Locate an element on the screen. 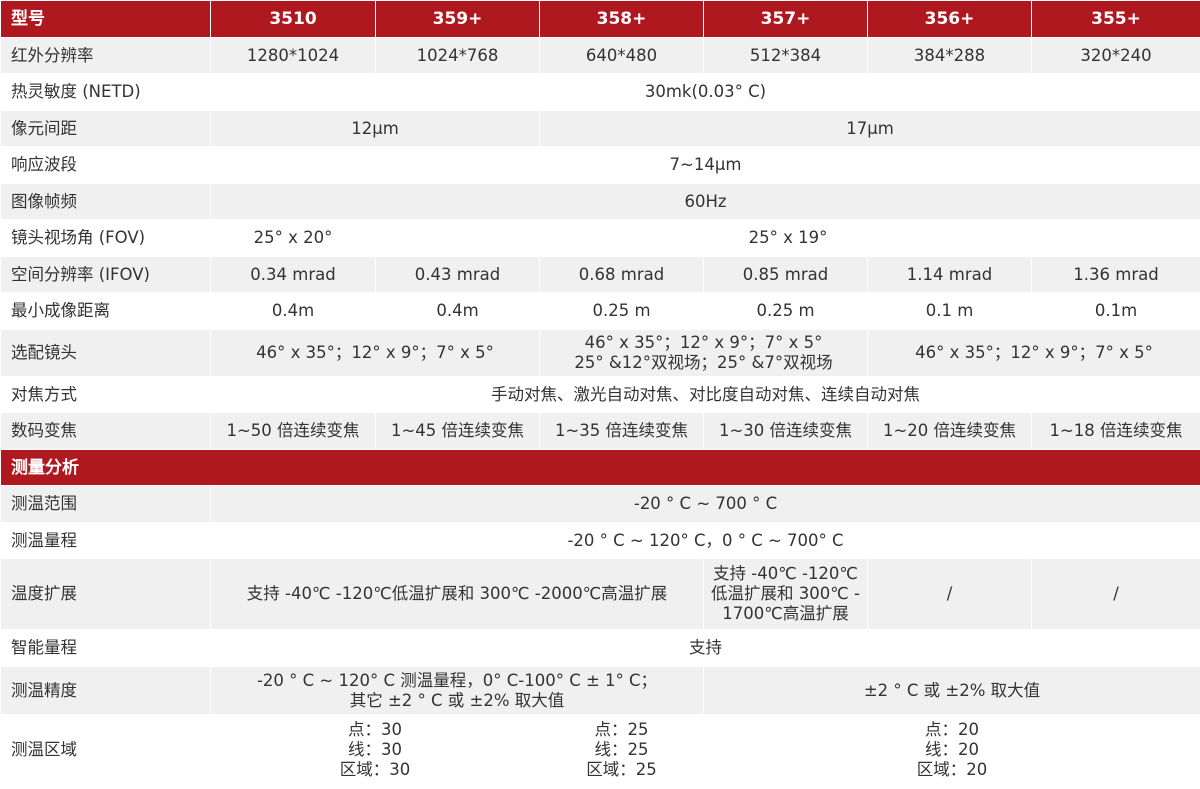 Image resolution: width=1200 pixels, height=789 pixels. cell-line: 低温扩展和 300℃ - is located at coordinates (785, 593).